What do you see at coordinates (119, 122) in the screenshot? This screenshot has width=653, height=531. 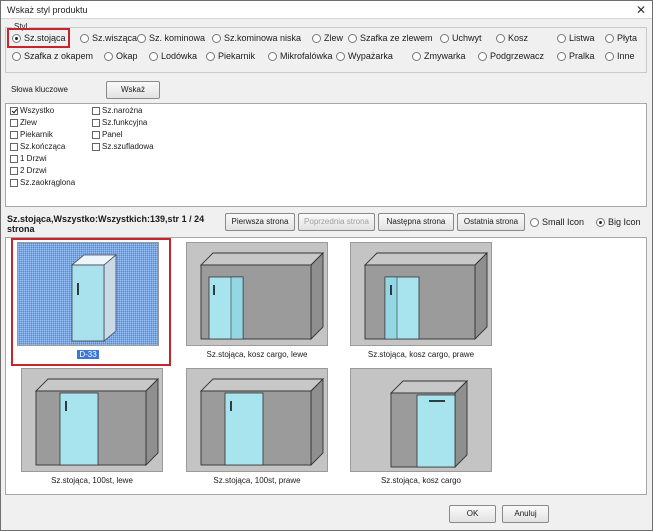 I see `keyword-sz-funkcyjna-checkbox: Sz.funkcyjna` at bounding box center [119, 122].